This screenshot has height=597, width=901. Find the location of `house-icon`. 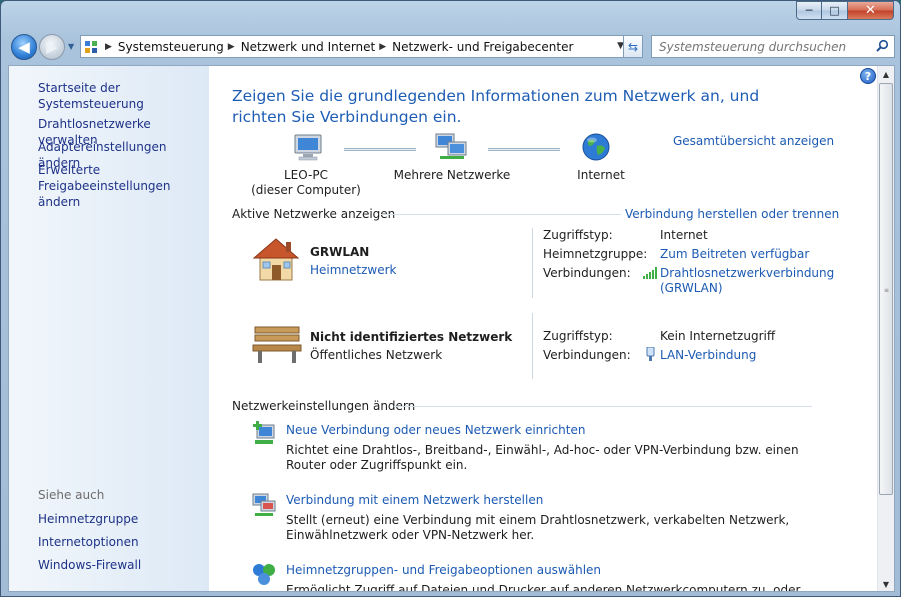

house-icon is located at coordinates (276, 259).